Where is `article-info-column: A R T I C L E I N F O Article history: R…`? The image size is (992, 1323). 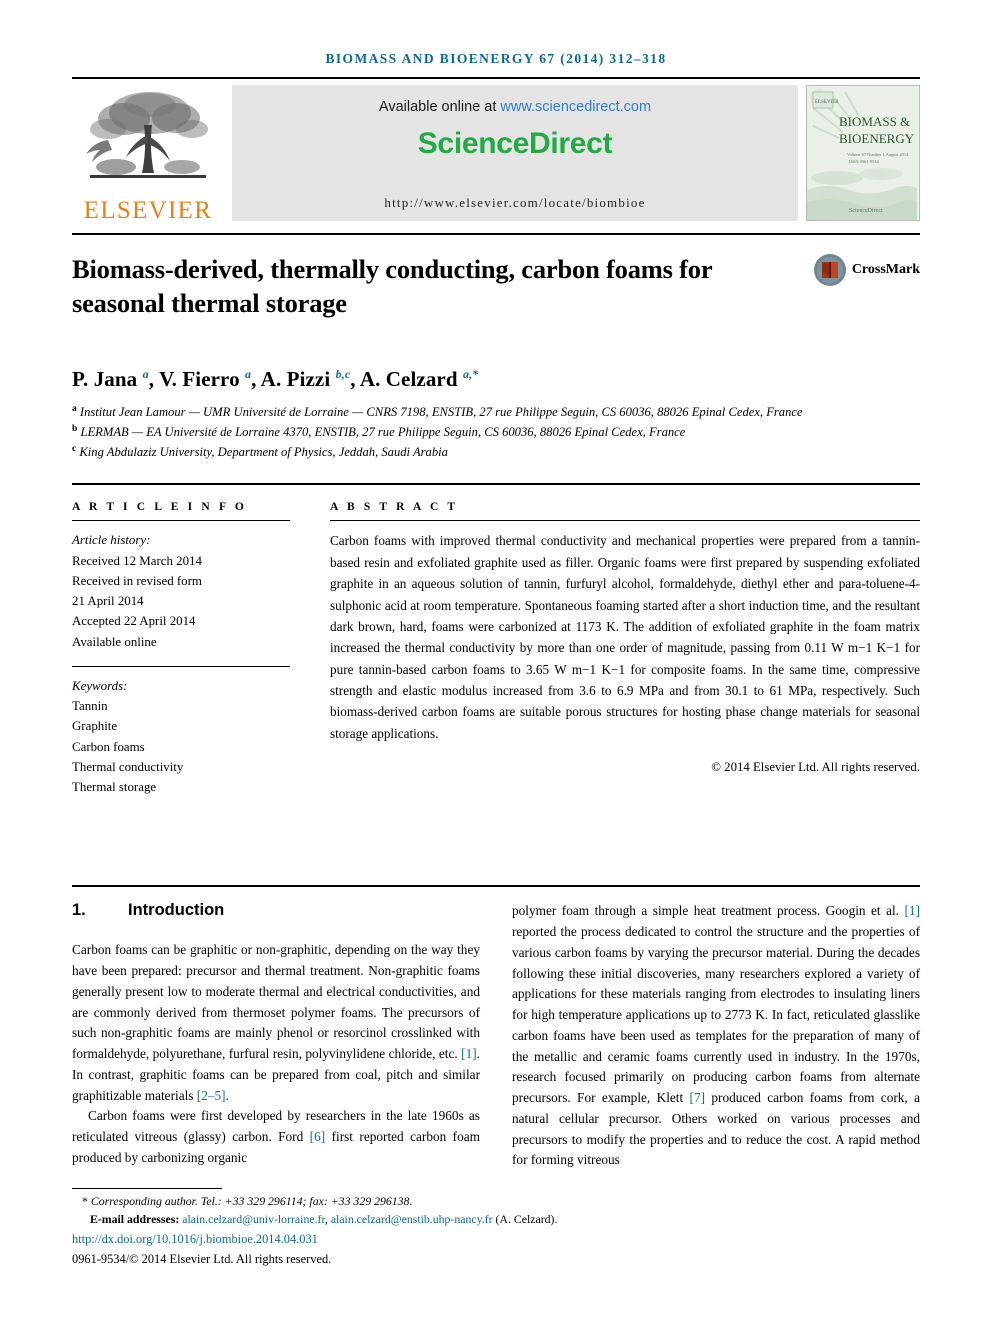
article-info-column: A R T I C L E I N F O Article history: R… is located at coordinates (181, 649).